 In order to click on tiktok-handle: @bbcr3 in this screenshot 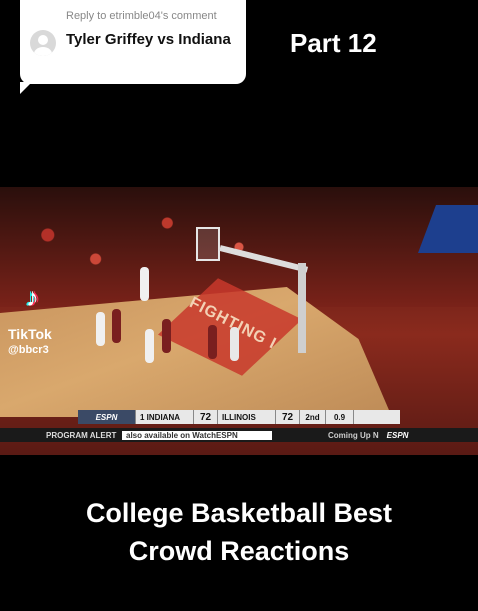, I will do `click(28, 350)`.